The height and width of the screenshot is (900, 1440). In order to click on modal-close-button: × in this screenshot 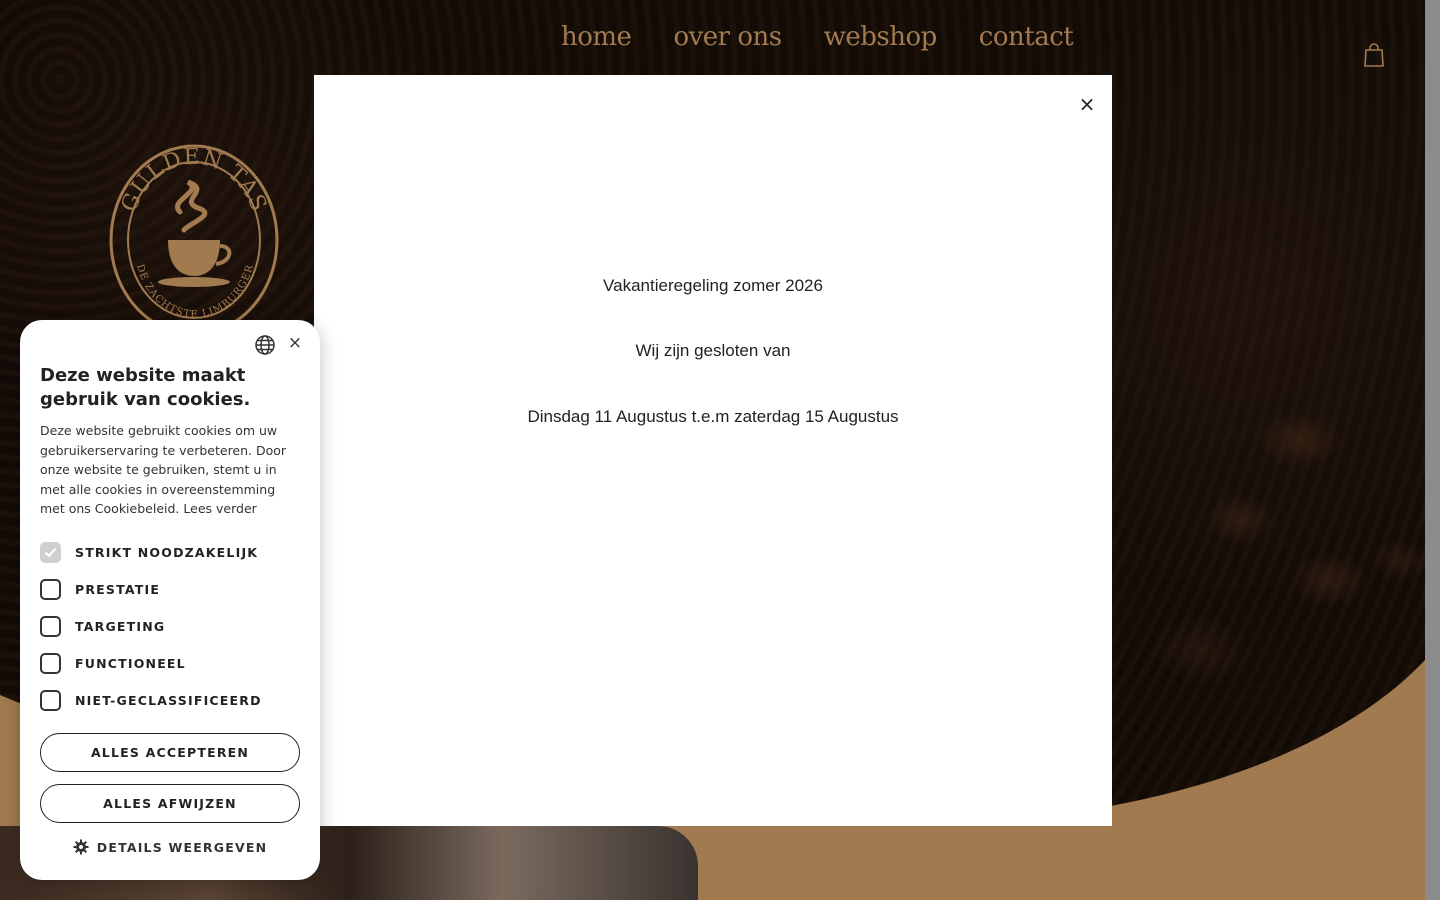, I will do `click(1087, 104)`.